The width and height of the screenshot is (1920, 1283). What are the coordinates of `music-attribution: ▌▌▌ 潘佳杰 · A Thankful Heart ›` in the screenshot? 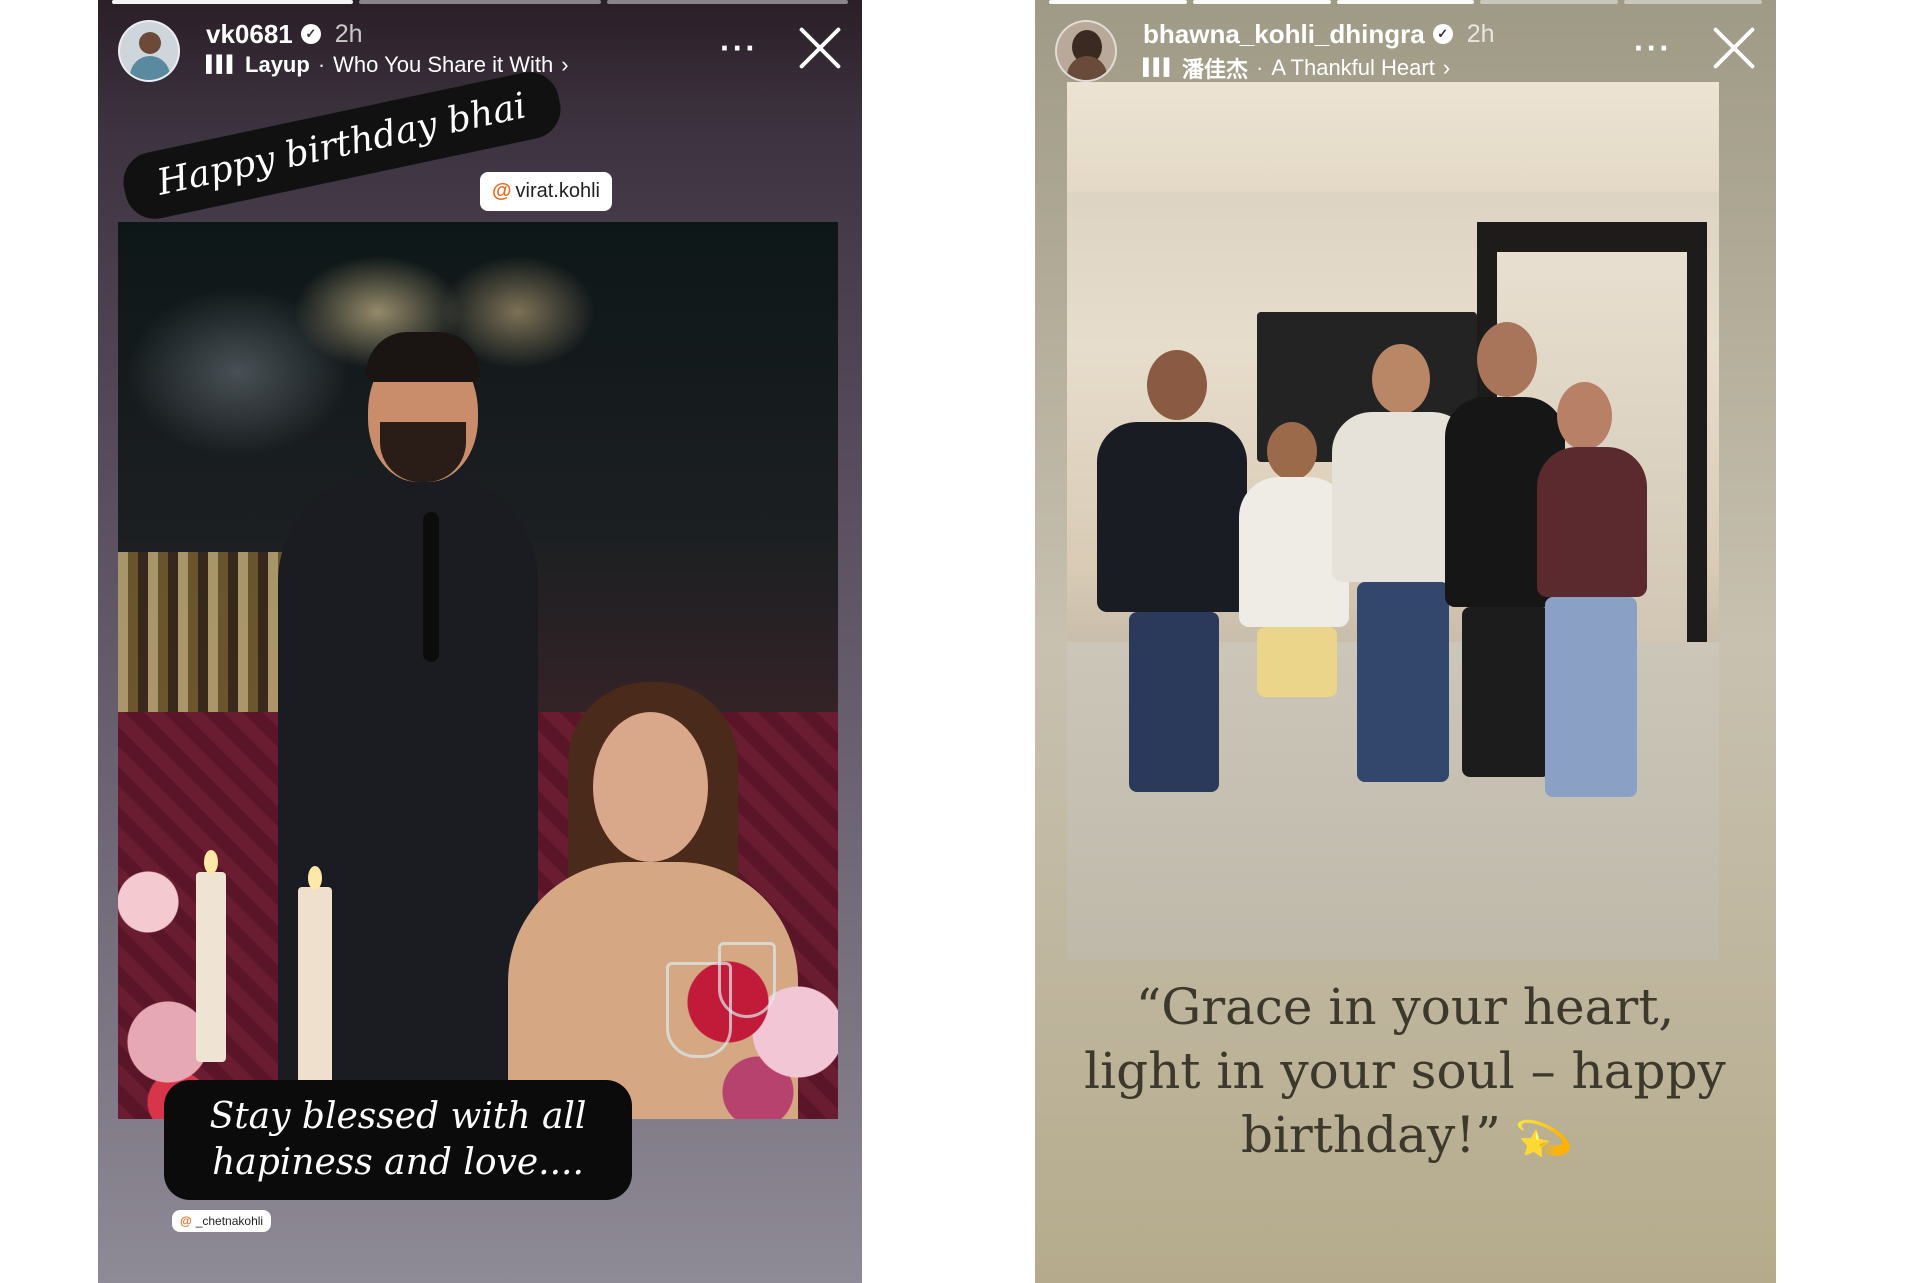 It's located at (1296, 68).